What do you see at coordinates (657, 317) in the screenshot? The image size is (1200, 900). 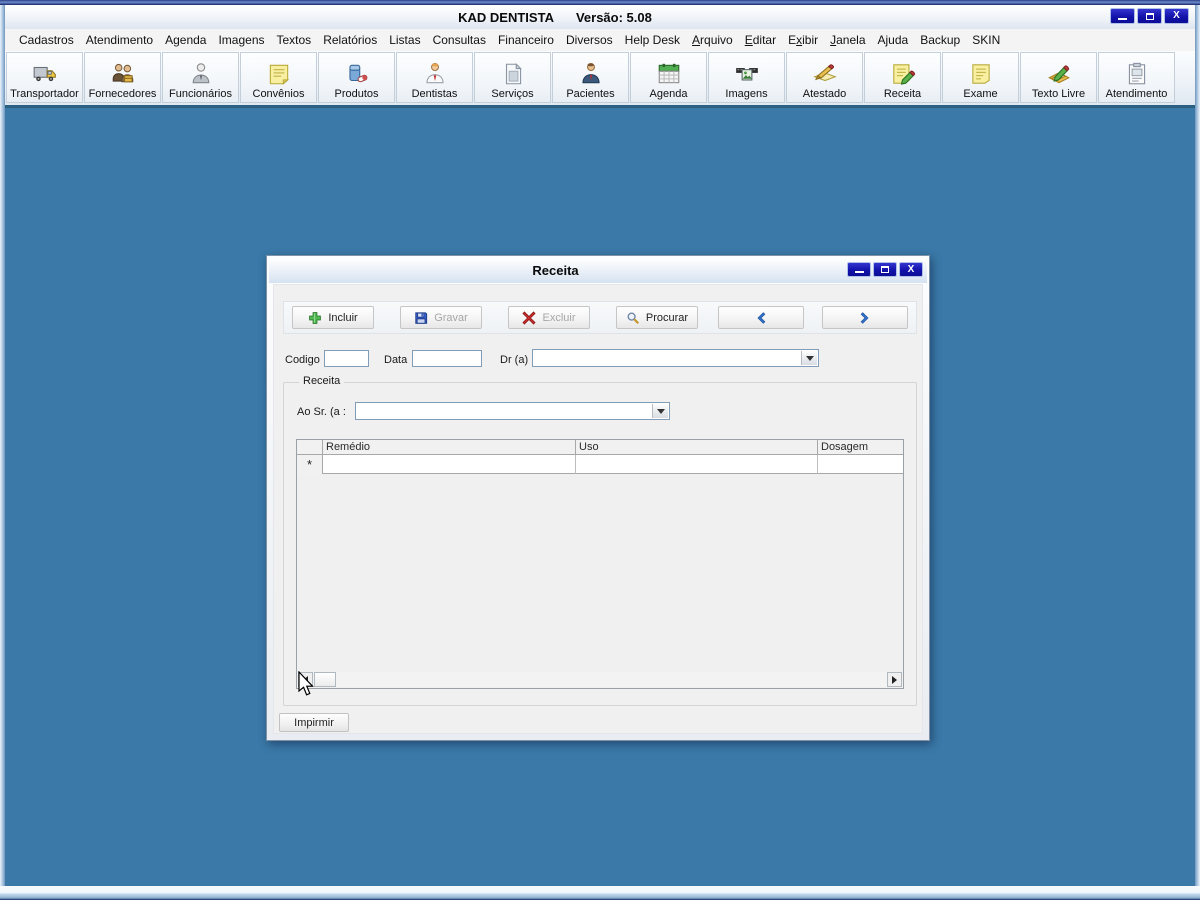 I see `procurar-button: Procurar` at bounding box center [657, 317].